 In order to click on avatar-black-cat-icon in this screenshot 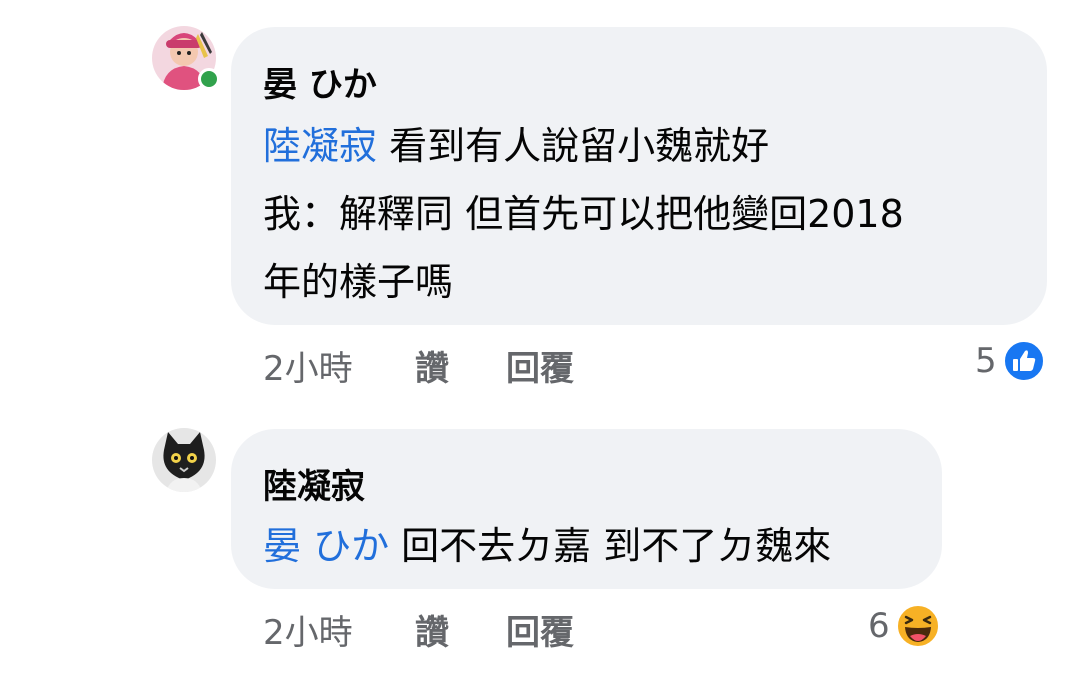, I will do `click(184, 460)`.